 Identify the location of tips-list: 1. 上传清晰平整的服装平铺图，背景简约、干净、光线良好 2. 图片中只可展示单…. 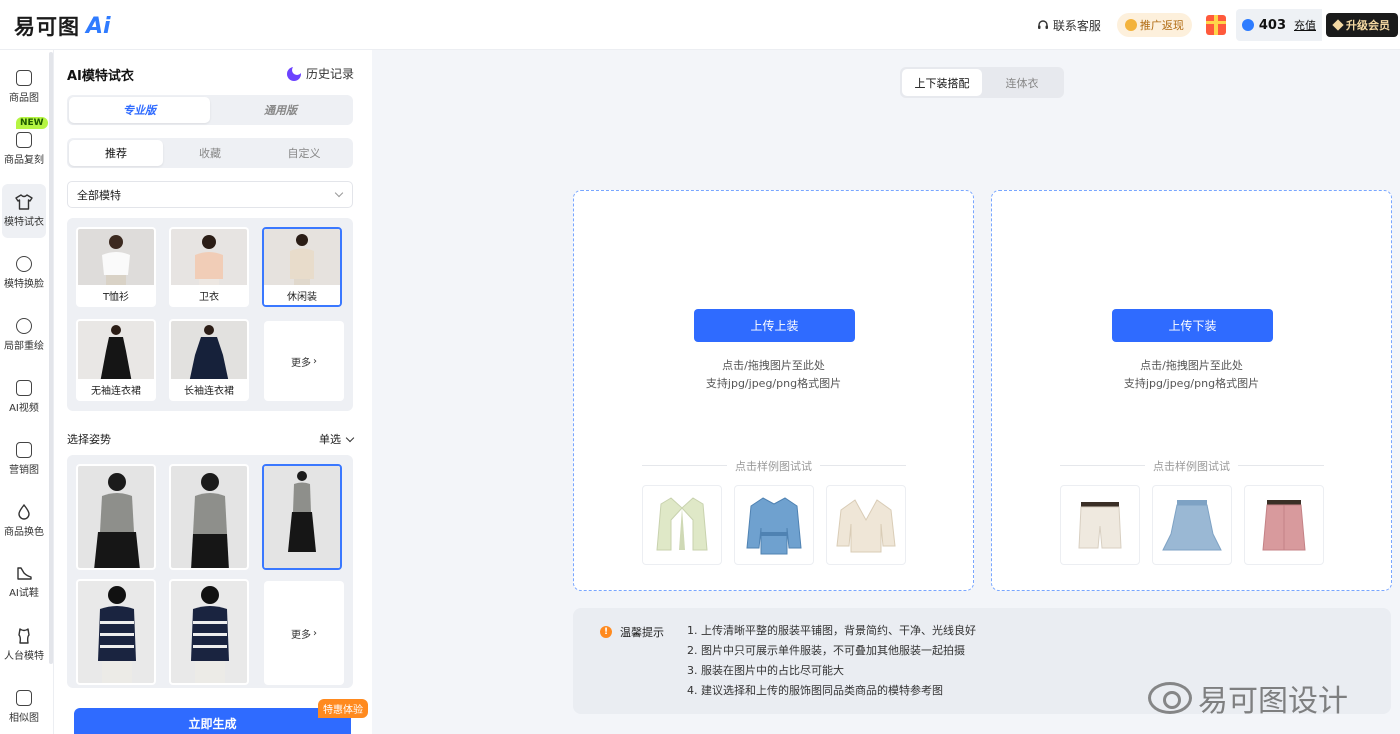
(831, 661).